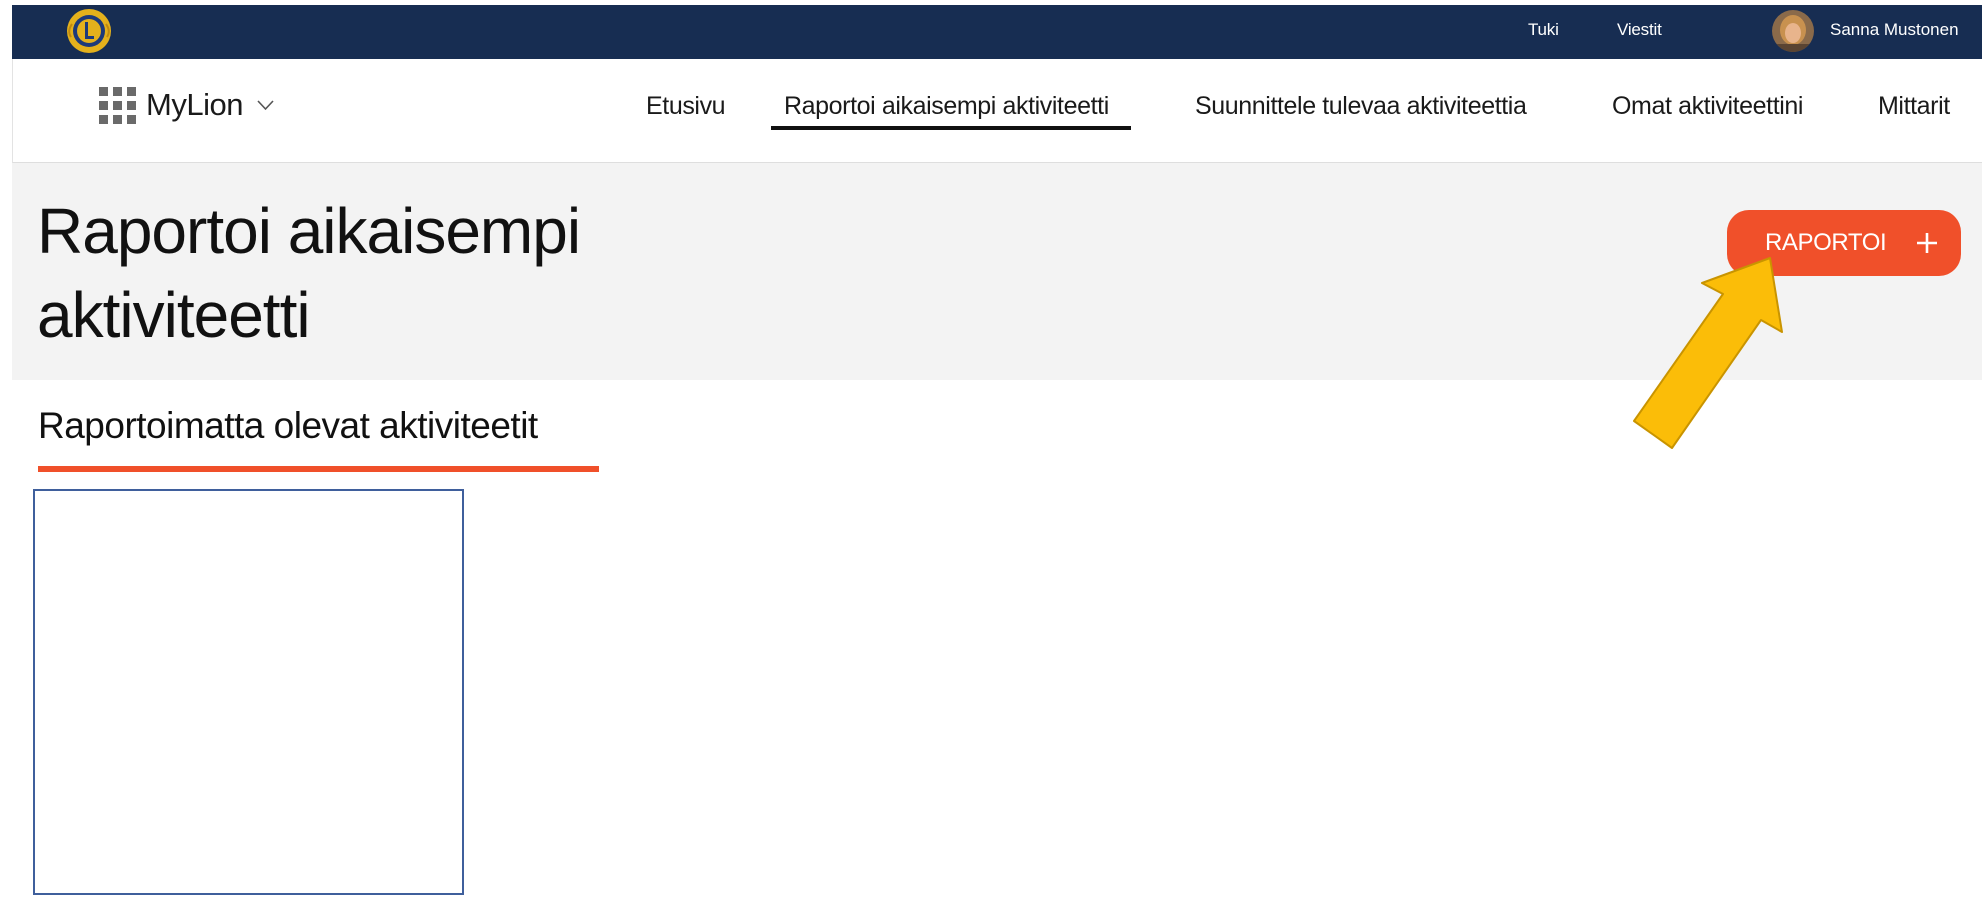 Image resolution: width=1982 pixels, height=913 pixels. Describe the element at coordinates (997, 32) in the screenshot. I see `top-utility-bar: Tuki Viestit Sanna Mustonen` at that location.